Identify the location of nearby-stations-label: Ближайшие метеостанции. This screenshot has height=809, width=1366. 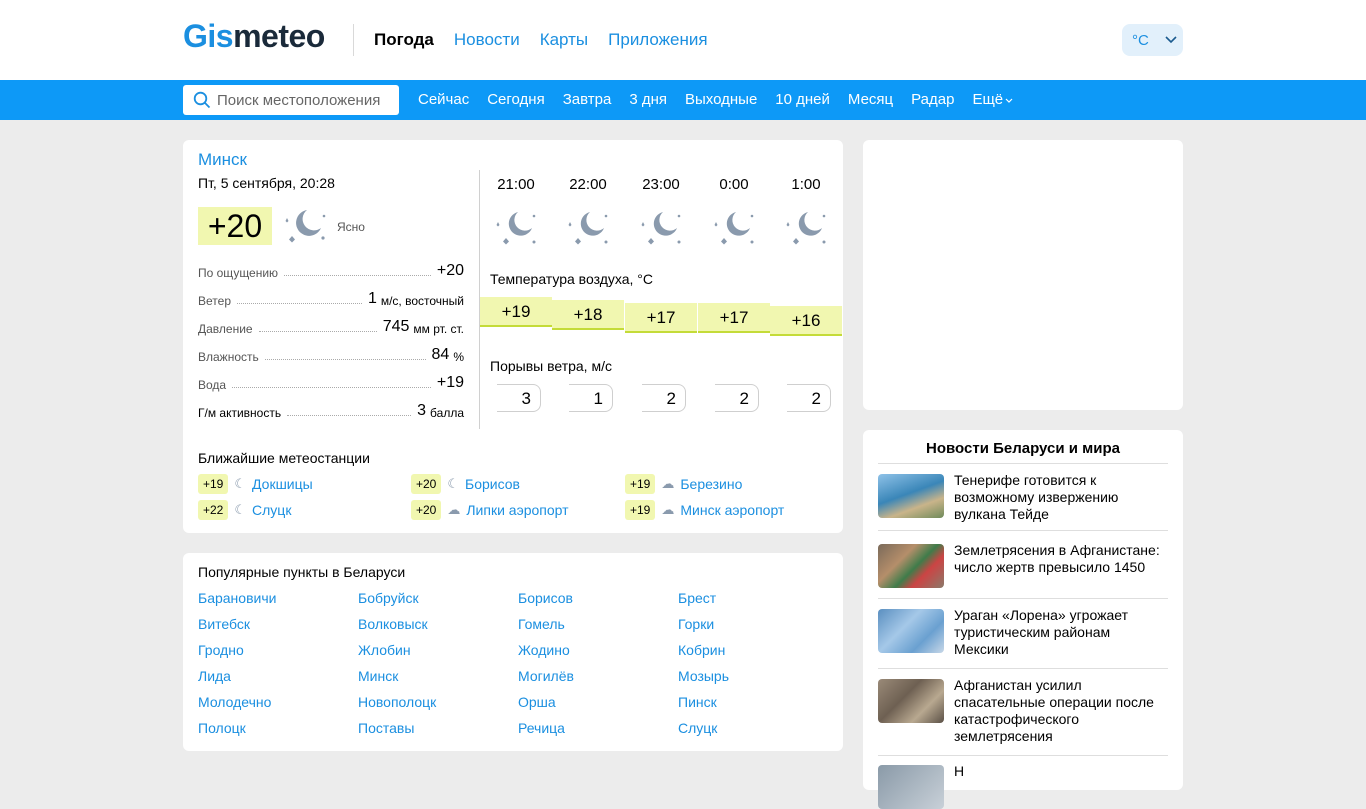
(284, 458).